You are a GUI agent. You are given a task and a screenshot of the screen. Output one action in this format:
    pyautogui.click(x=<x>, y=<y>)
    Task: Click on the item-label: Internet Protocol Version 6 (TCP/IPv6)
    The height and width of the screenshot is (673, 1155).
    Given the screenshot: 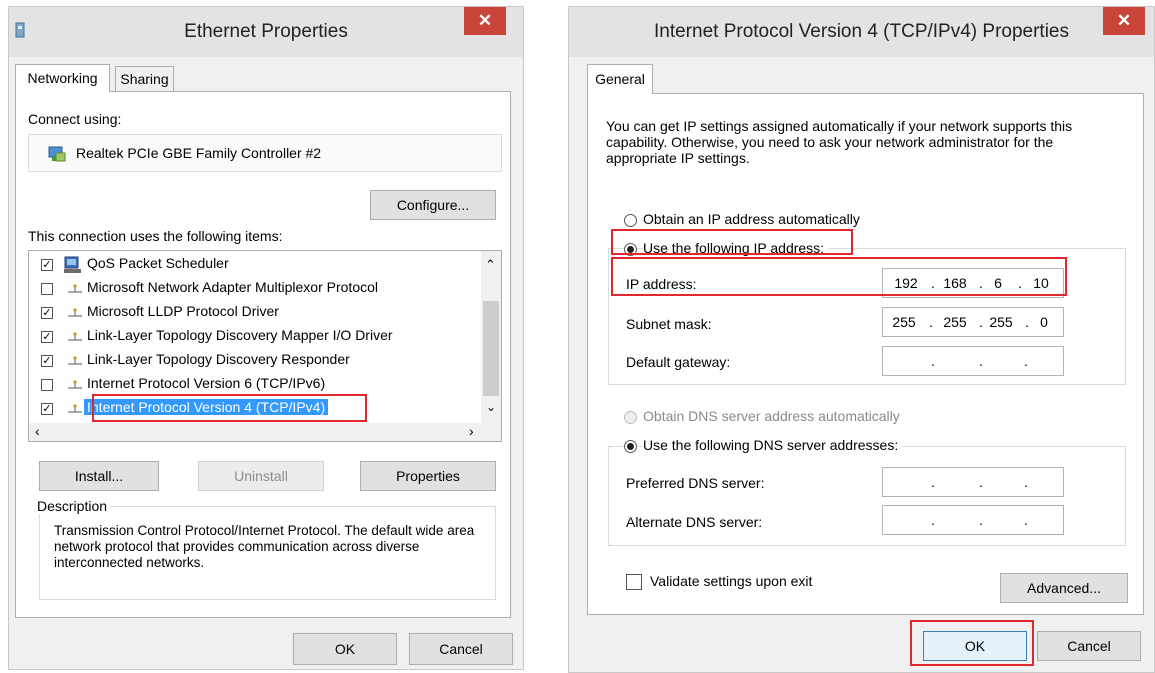 What is the action you would take?
    pyautogui.click(x=206, y=383)
    